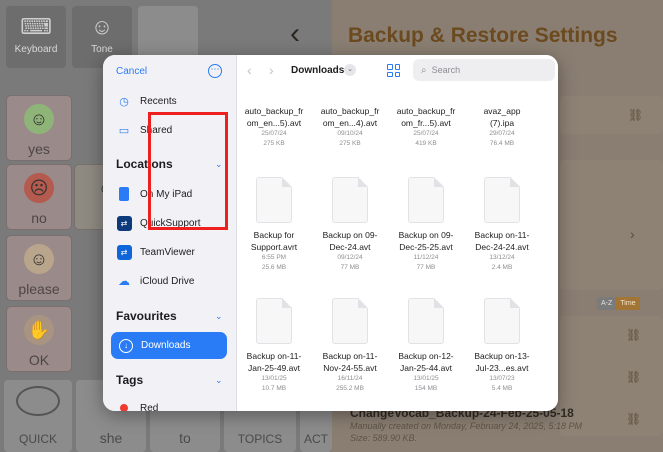 The height and width of the screenshot is (452, 663). I want to click on file-item: avaz_app (7).ipa 29/07/24 76.4 MB, so click(502, 127).